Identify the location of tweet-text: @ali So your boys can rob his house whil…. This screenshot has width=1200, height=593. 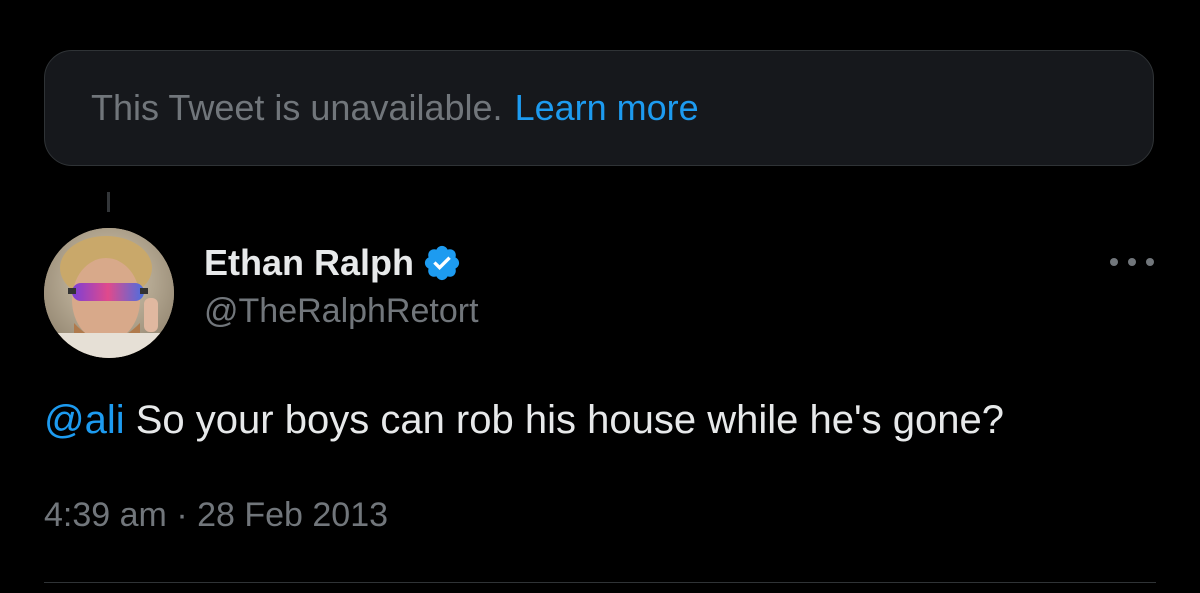
(524, 420).